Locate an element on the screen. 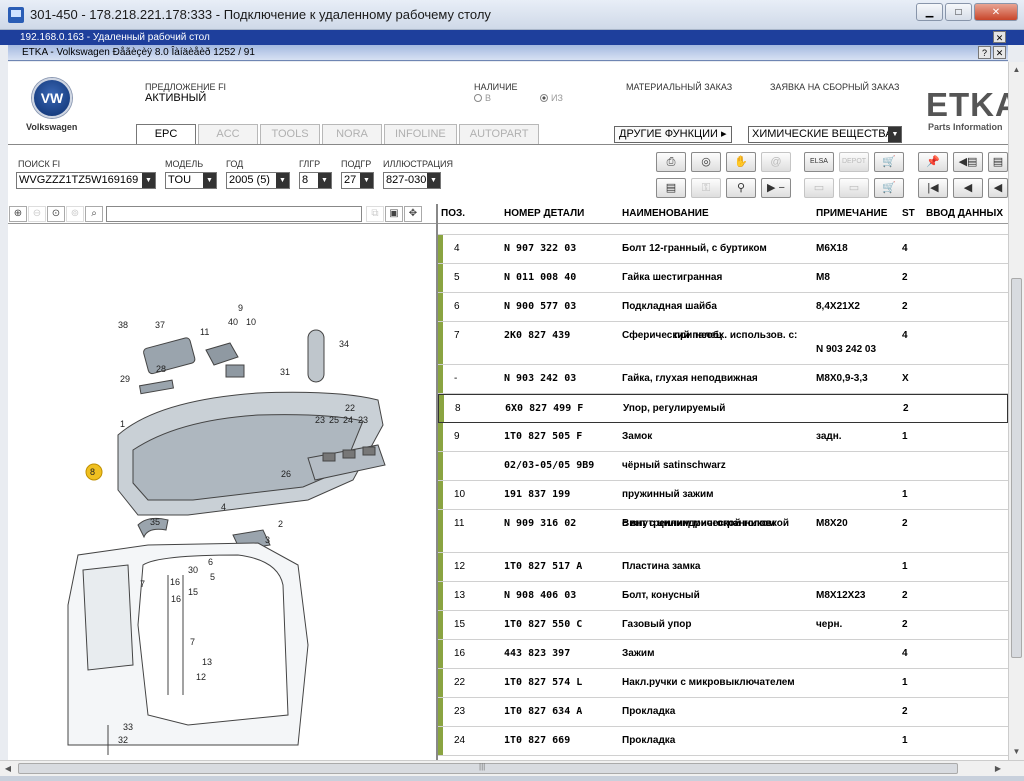 The width and height of the screenshot is (1024, 781). callout-26: 26 is located at coordinates (286, 474).